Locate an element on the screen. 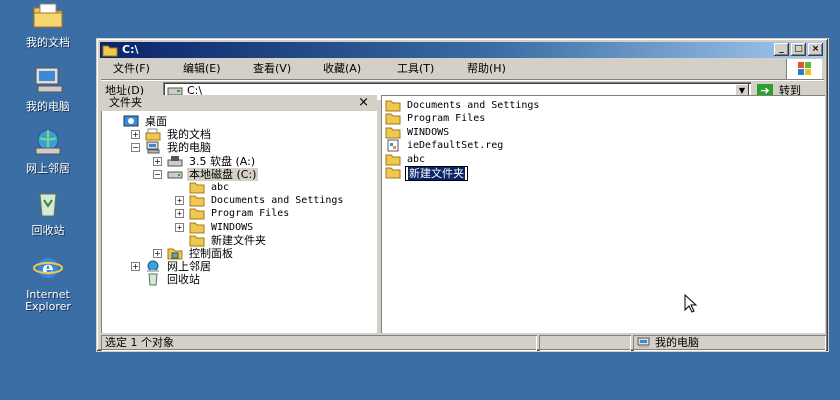 The image size is (840, 400). file-item-label: WINDOWS is located at coordinates (428, 132).